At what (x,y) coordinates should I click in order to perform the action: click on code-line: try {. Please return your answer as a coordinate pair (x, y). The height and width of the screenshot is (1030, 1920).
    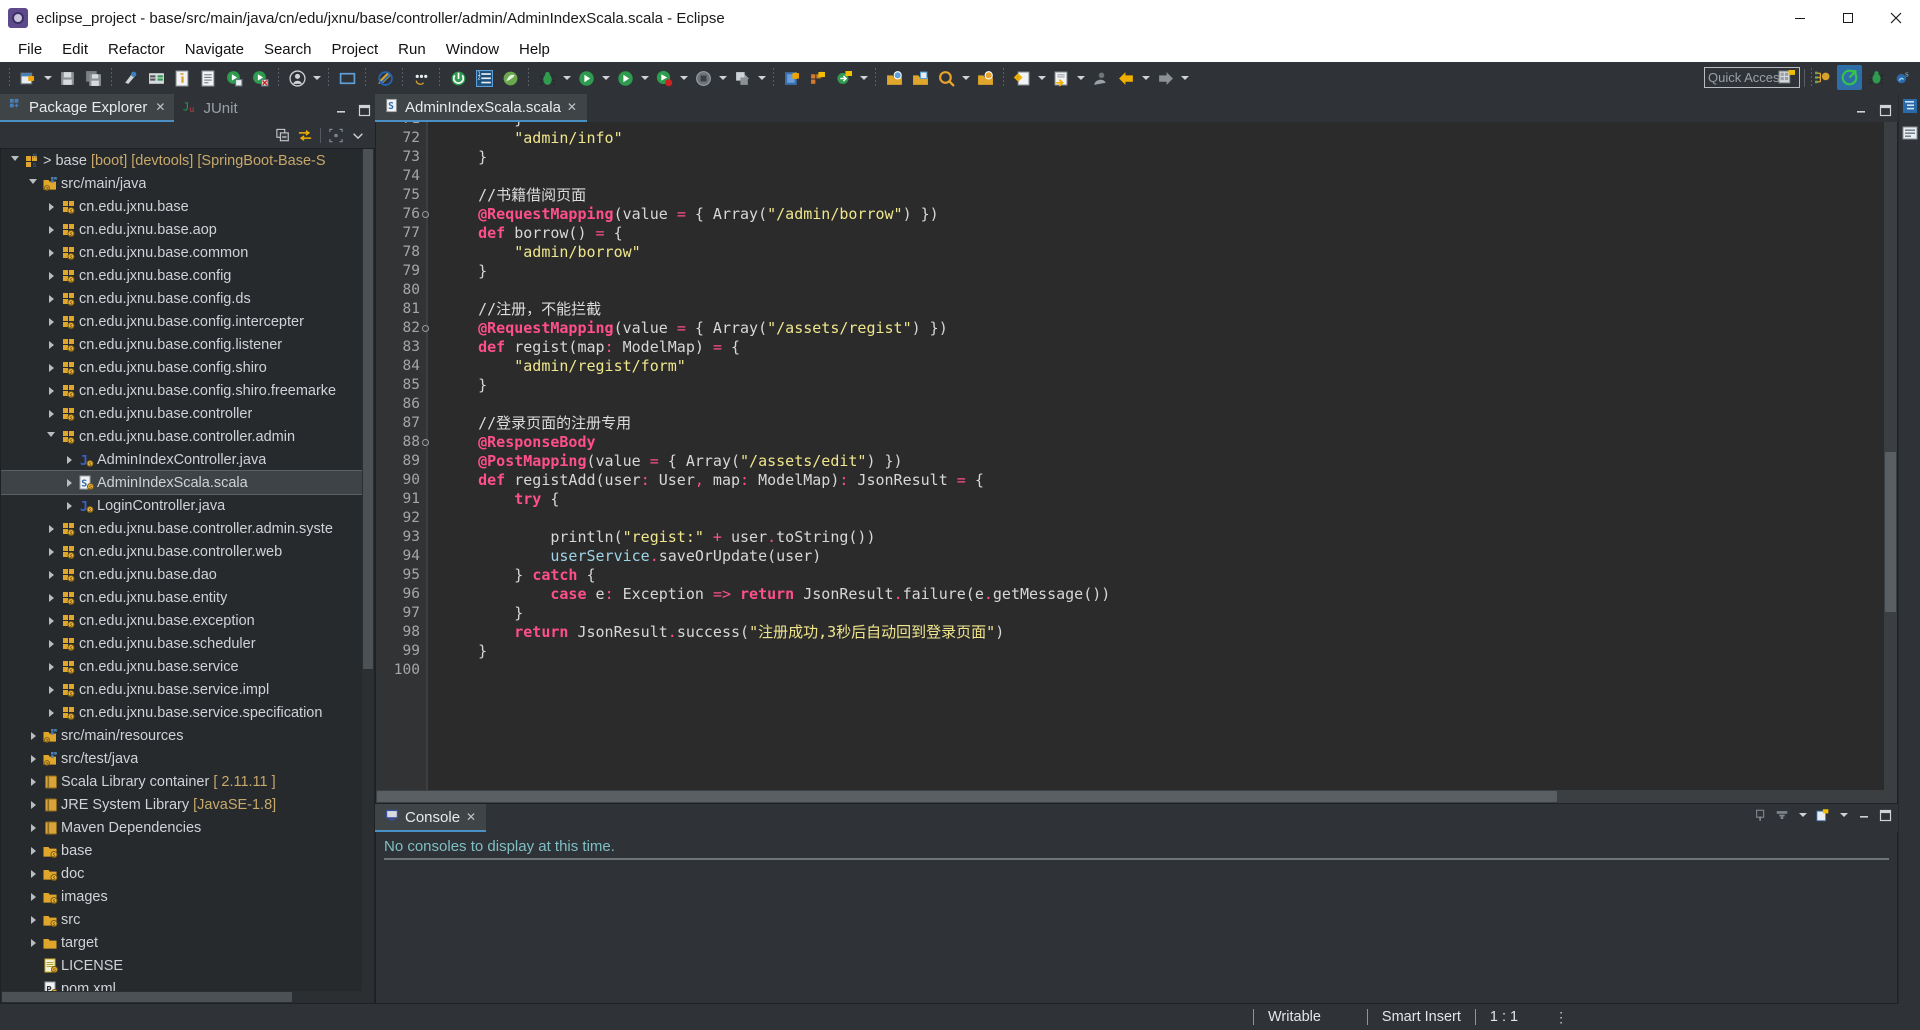
    Looking at the image, I should click on (1169, 499).